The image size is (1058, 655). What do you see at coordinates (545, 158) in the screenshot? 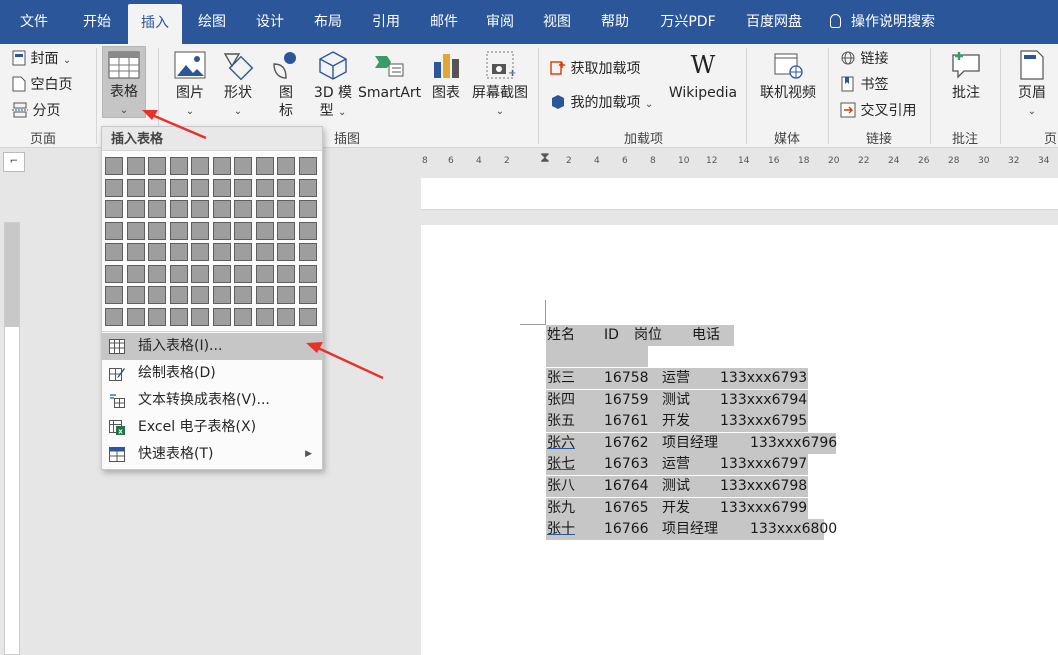
I see `indent-marker-icon: ⧗` at bounding box center [545, 158].